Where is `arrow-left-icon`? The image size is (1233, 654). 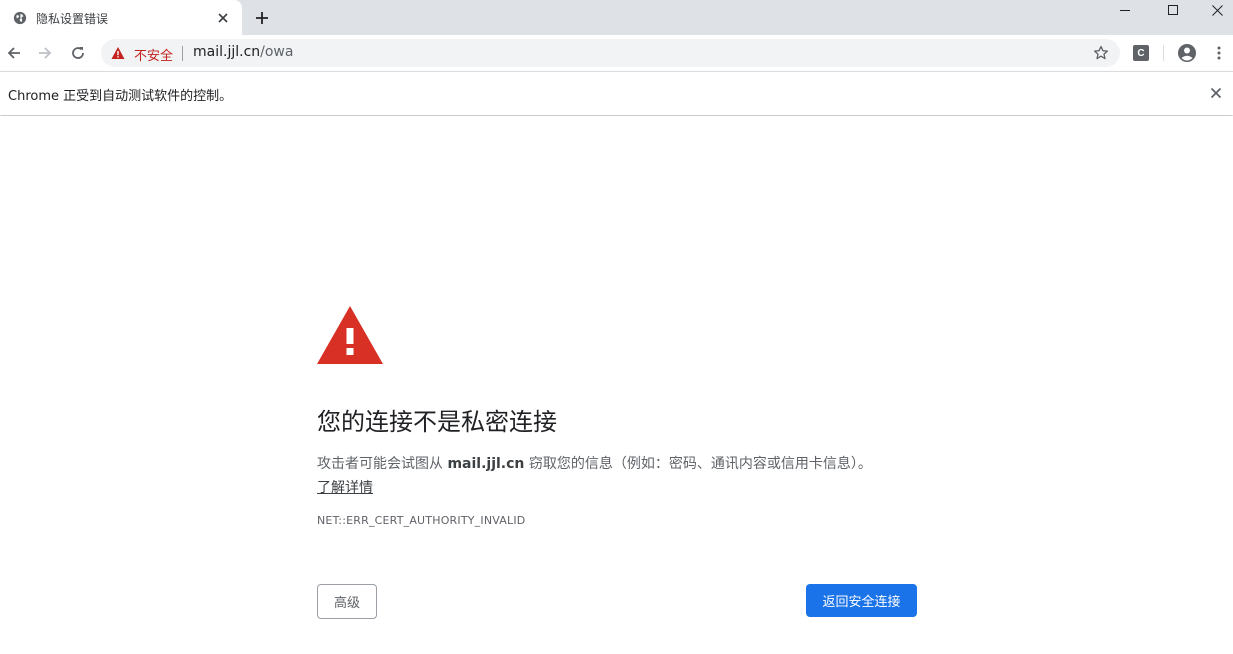 arrow-left-icon is located at coordinates (13, 53).